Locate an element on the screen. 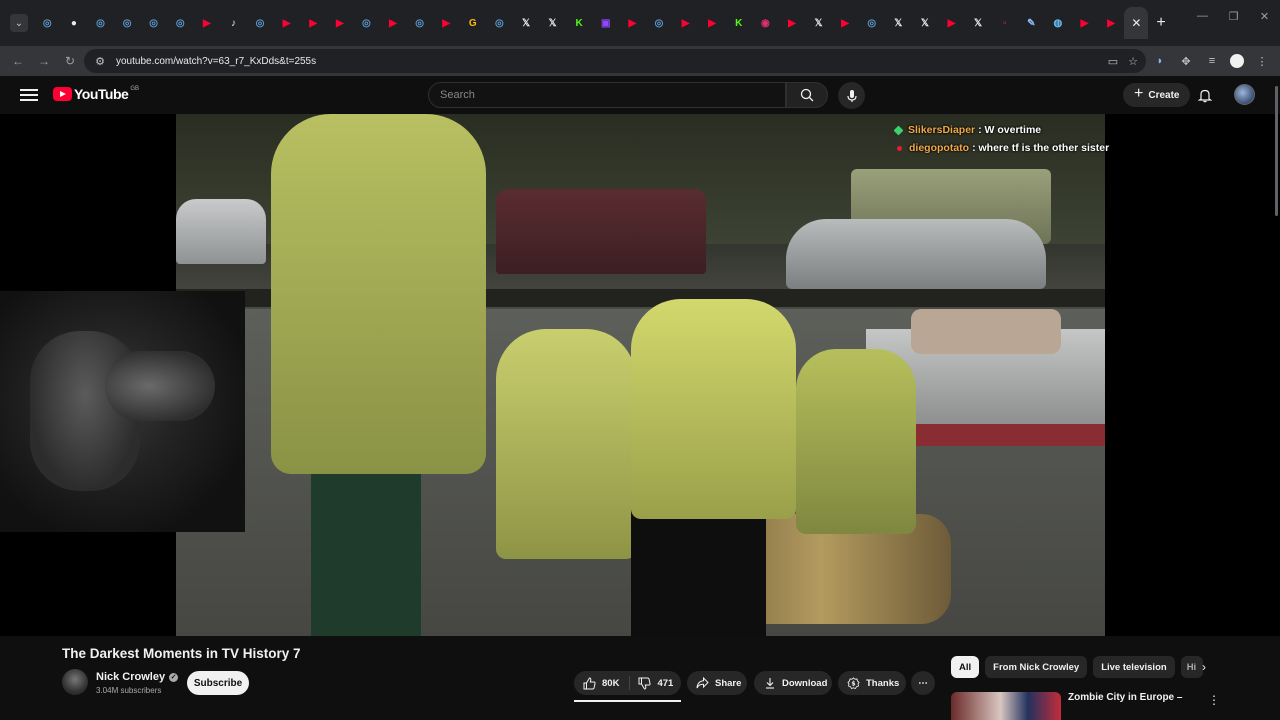 This screenshot has width=1280, height=720. browser-tab: ▣ is located at coordinates (605, 23).